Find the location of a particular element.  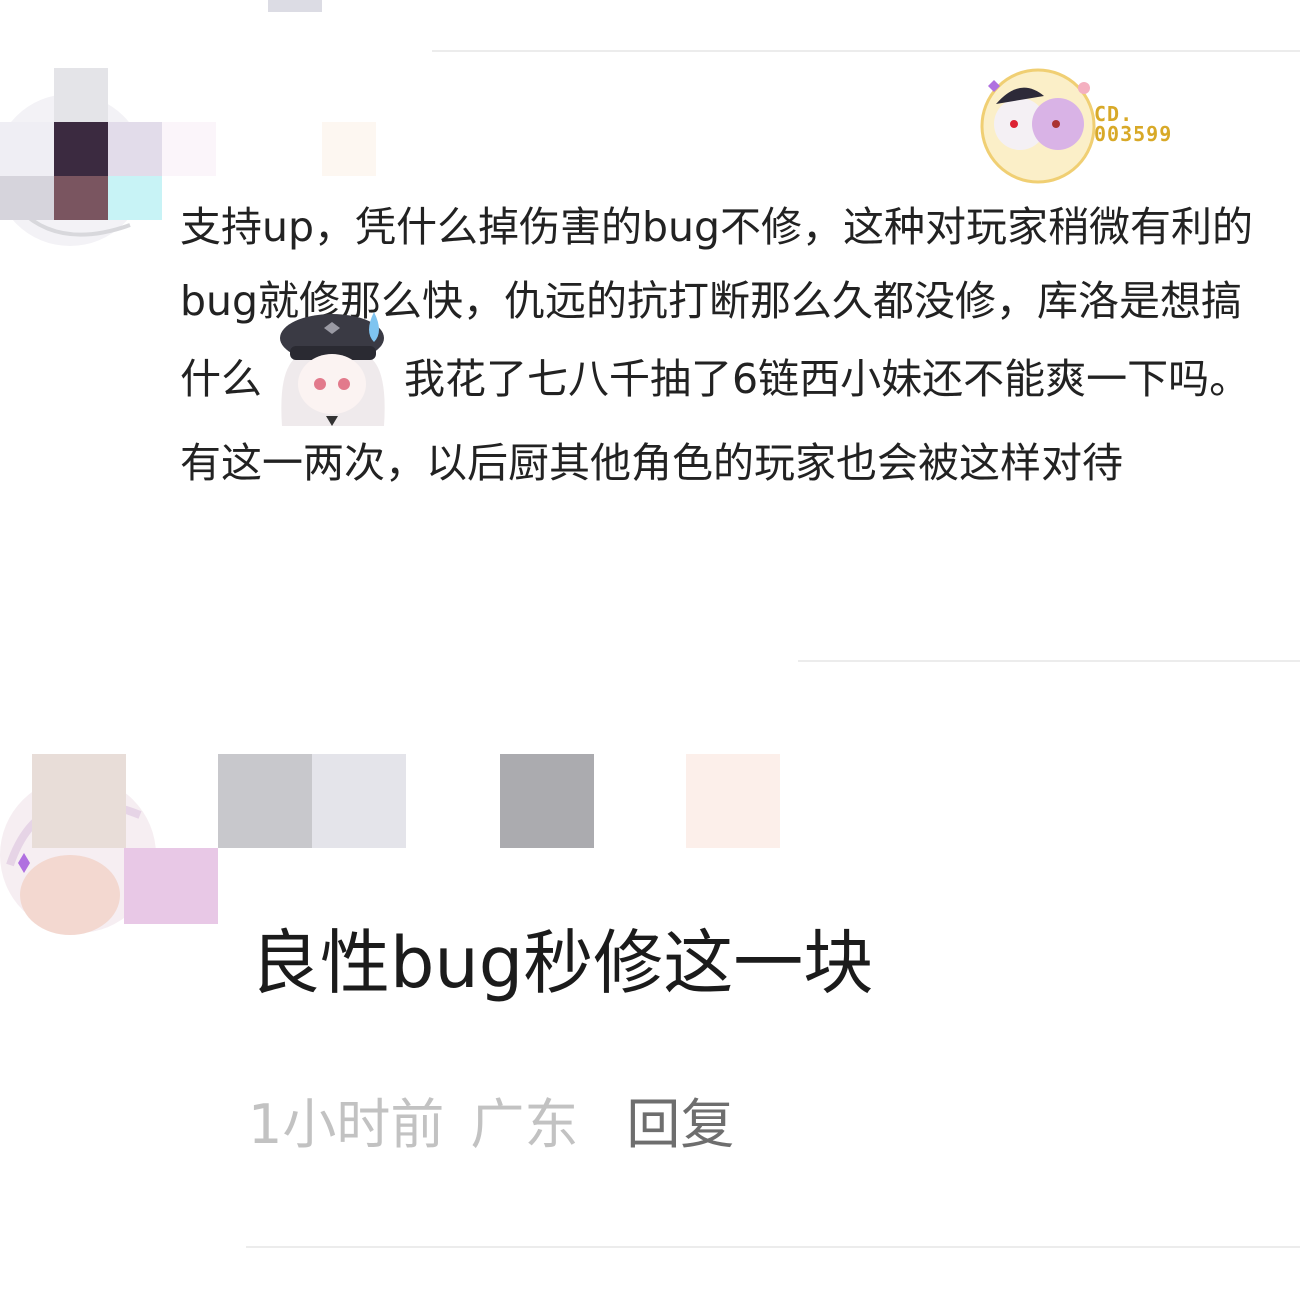

divider-middle is located at coordinates (1049, 661).